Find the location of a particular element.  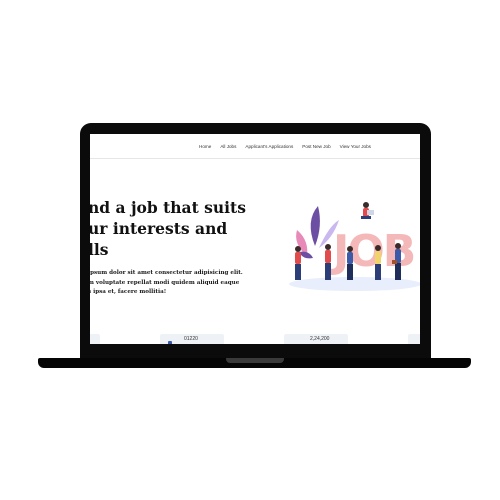

job-search-illustration: JOB is located at coordinates (354, 246).